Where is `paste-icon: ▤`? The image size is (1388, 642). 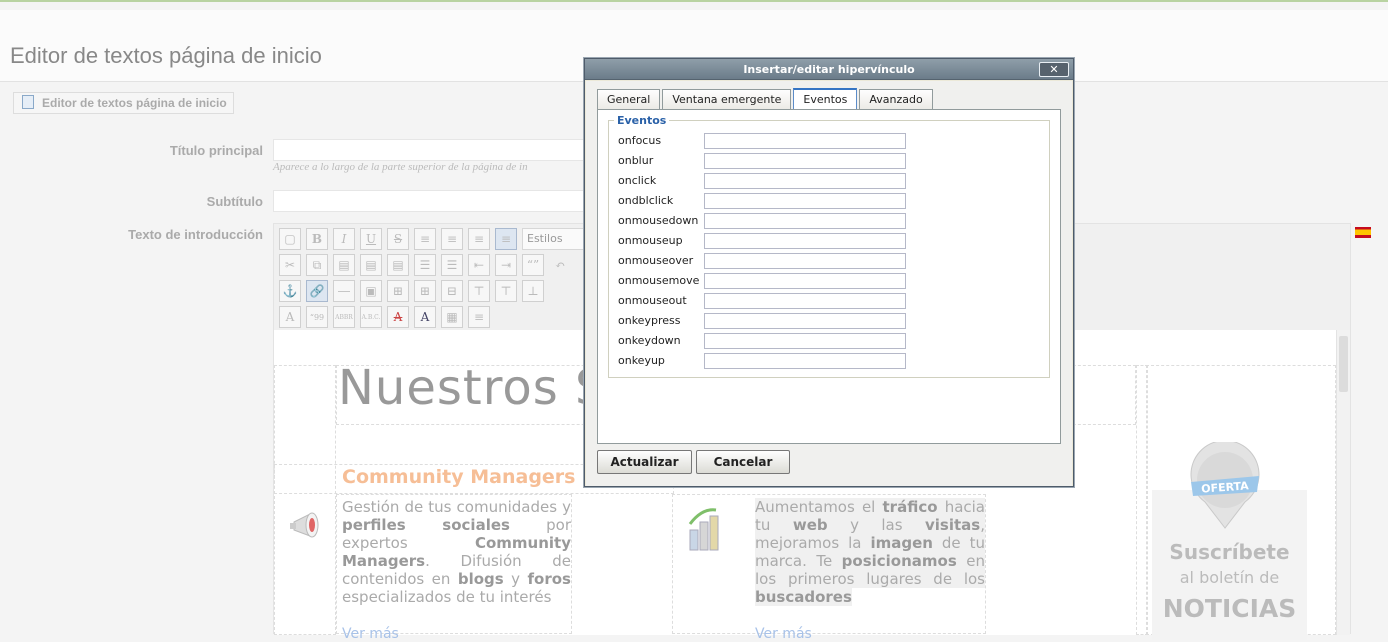 paste-icon: ▤ is located at coordinates (344, 265).